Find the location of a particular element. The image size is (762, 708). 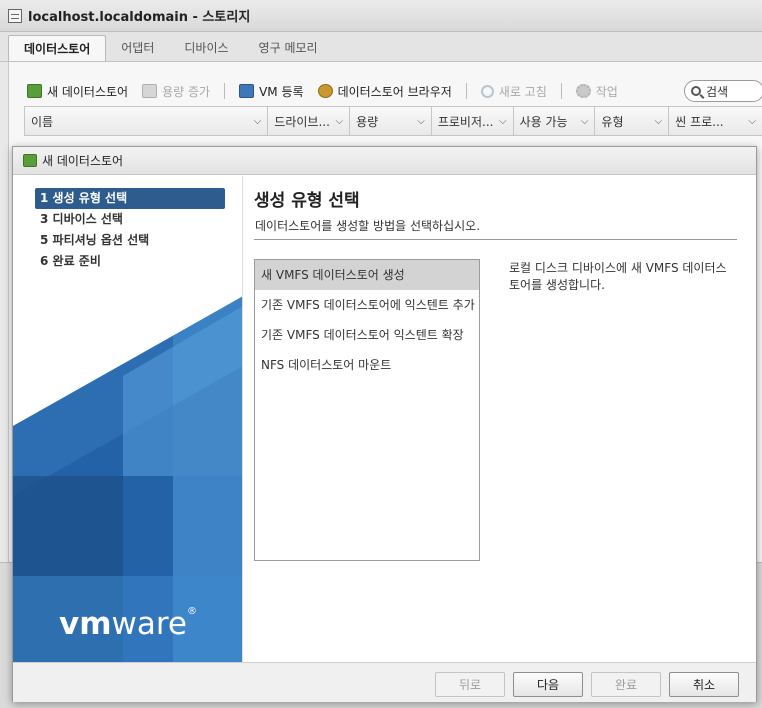

column-header-free: 사용 가능 ⌵ is located at coordinates (555, 121).